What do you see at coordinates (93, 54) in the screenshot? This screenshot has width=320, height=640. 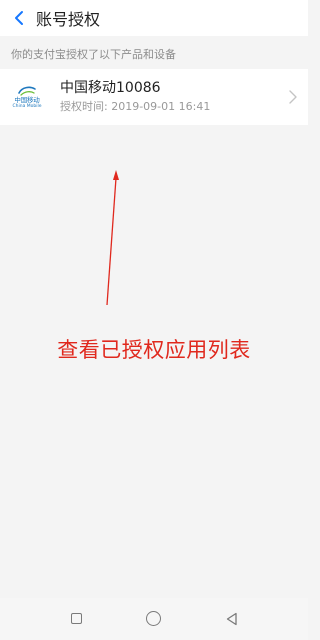 I see `section-note: 你的支付宝授权了以下产品和设备` at bounding box center [93, 54].